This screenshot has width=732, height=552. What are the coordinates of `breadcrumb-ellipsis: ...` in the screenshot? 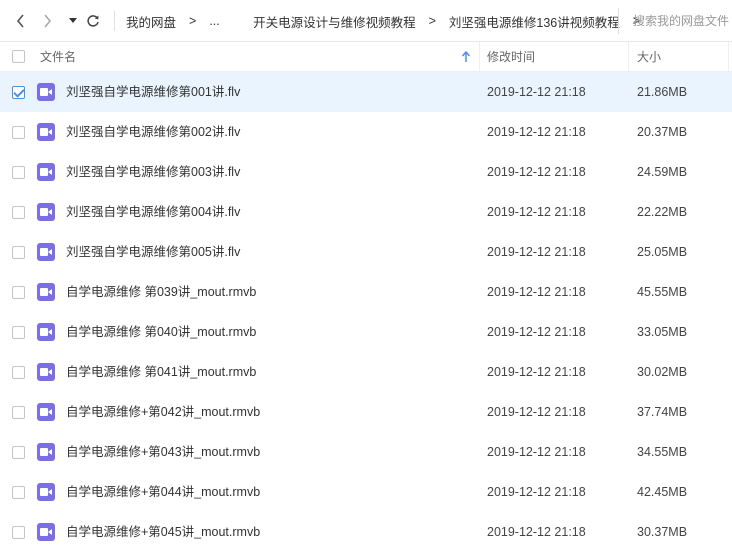 It's located at (214, 21).